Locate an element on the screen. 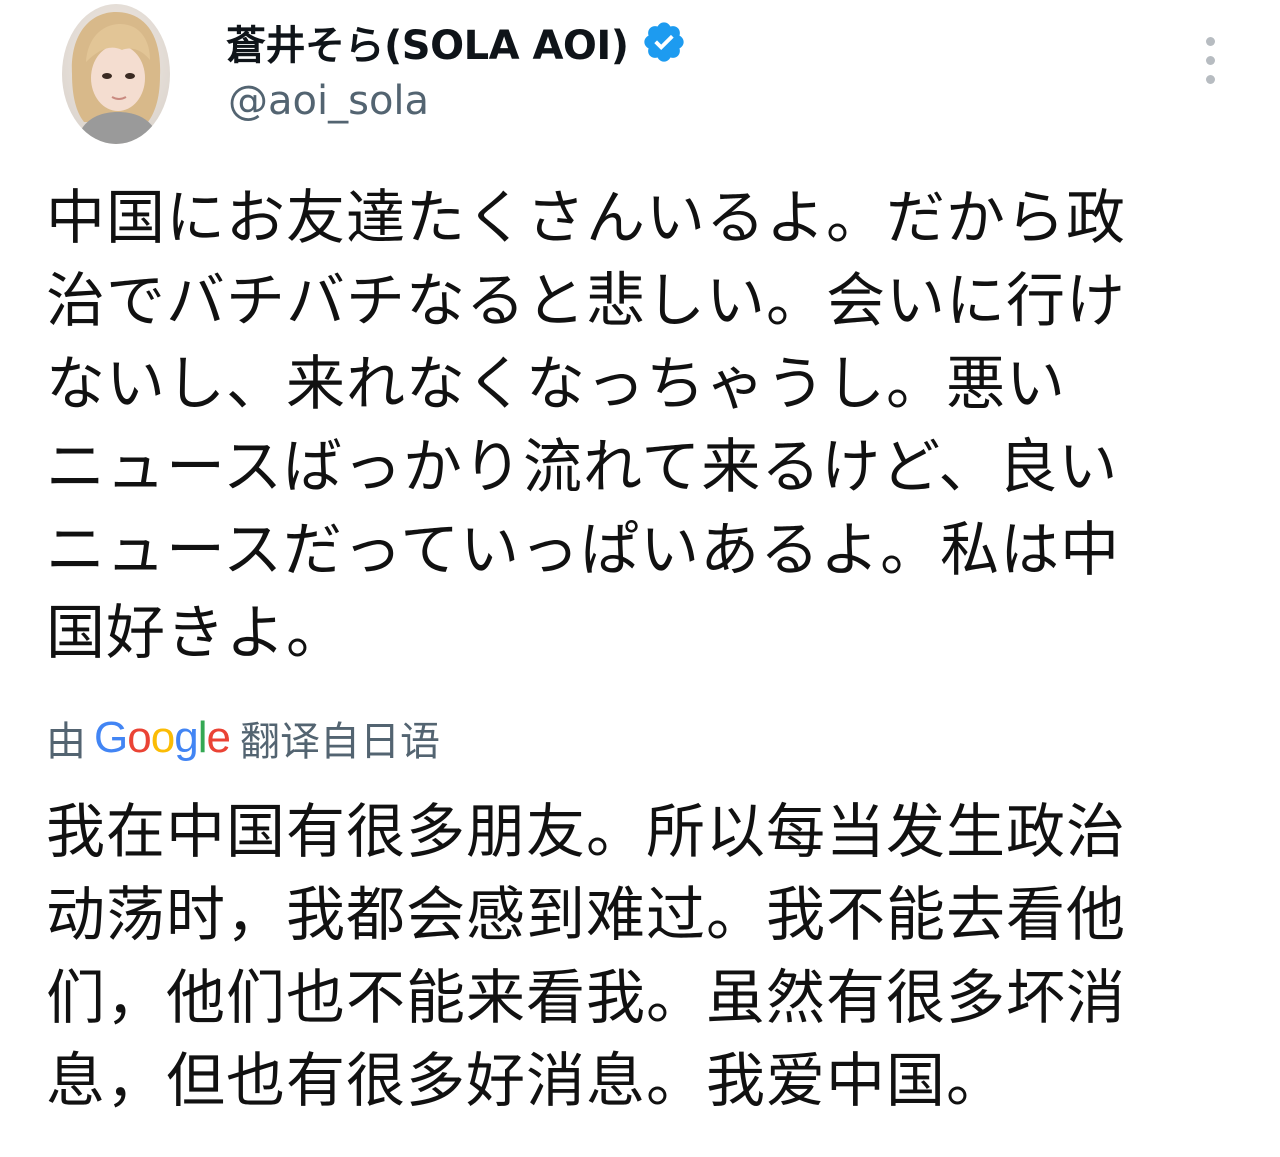  translation-notice: 由 Google 翻译自日语 is located at coordinates (243, 738).